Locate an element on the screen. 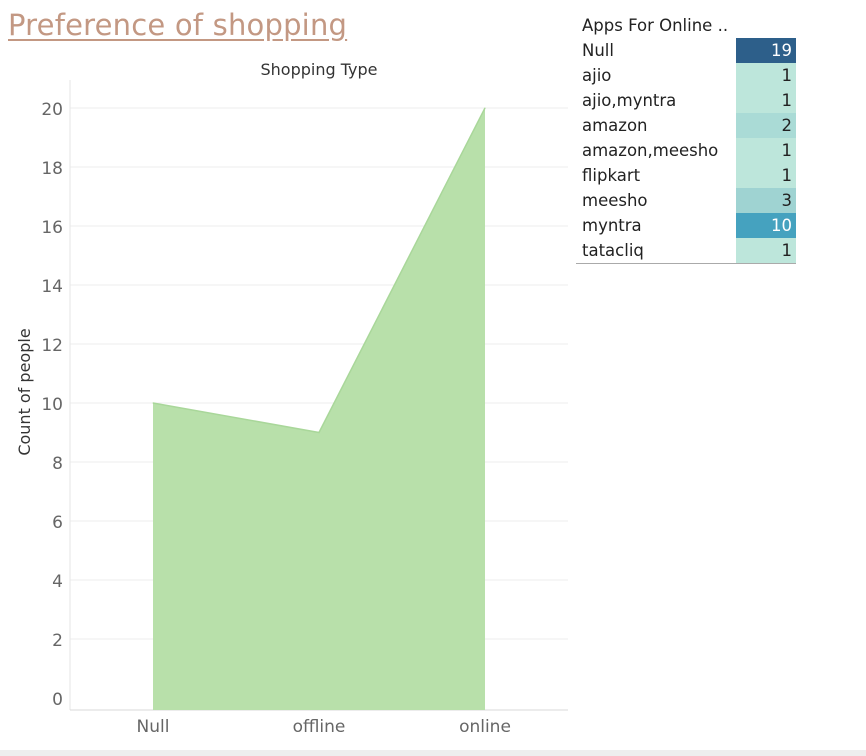 The height and width of the screenshot is (756, 866). x-tick-label: Null is located at coordinates (153, 727).